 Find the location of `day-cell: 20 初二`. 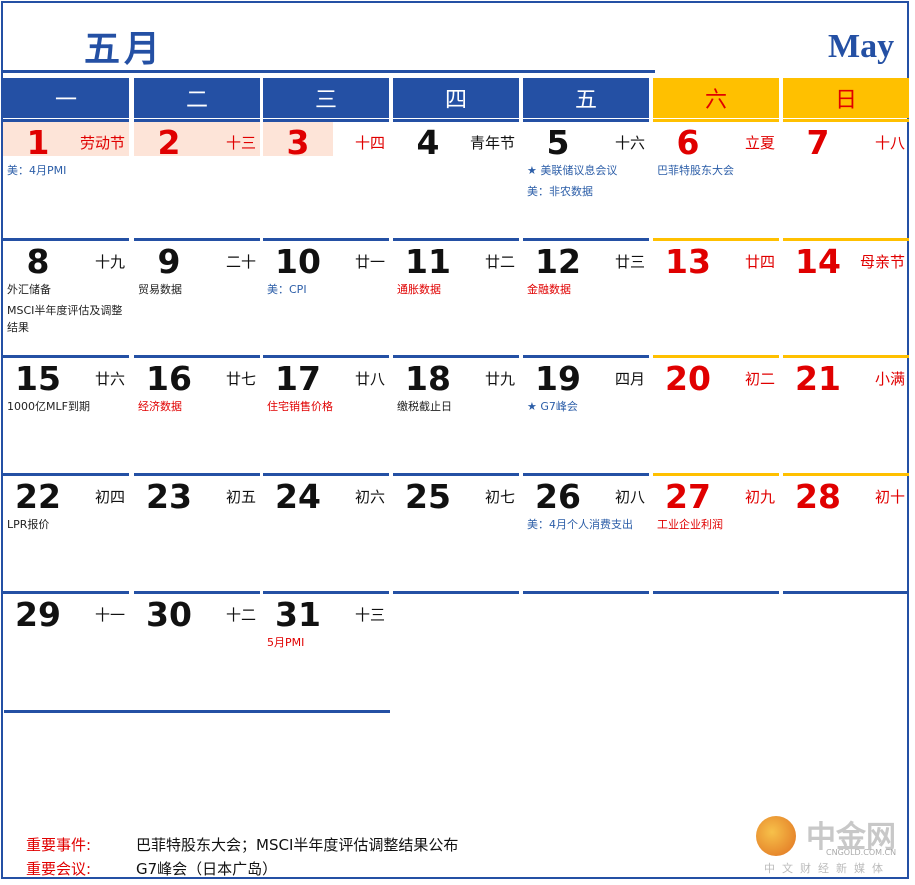

day-cell: 20 初二 is located at coordinates (716, 413).